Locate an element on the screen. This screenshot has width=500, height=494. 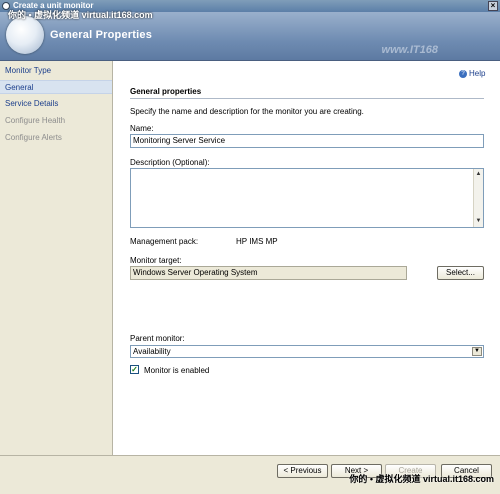
monitor-enabled-label: Monitor is enabled is located at coordinates (177, 370).